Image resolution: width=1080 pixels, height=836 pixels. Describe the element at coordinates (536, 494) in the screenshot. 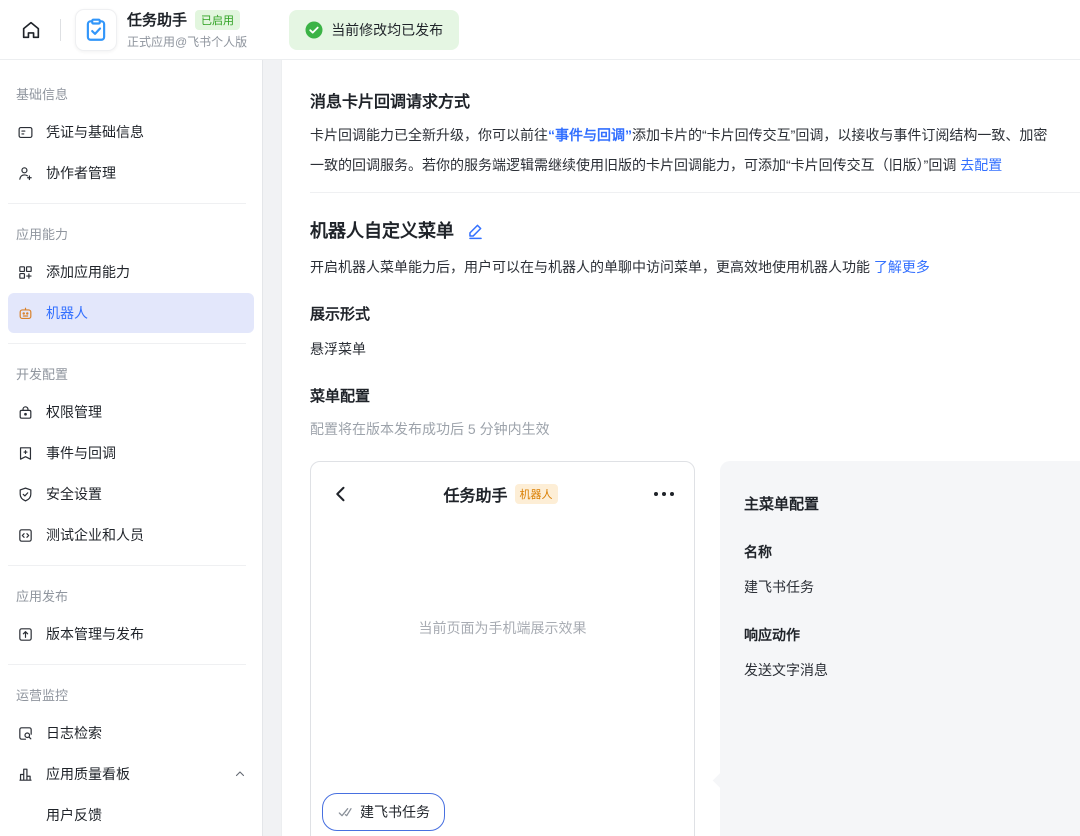

I see `robot-badge: 机器人` at that location.